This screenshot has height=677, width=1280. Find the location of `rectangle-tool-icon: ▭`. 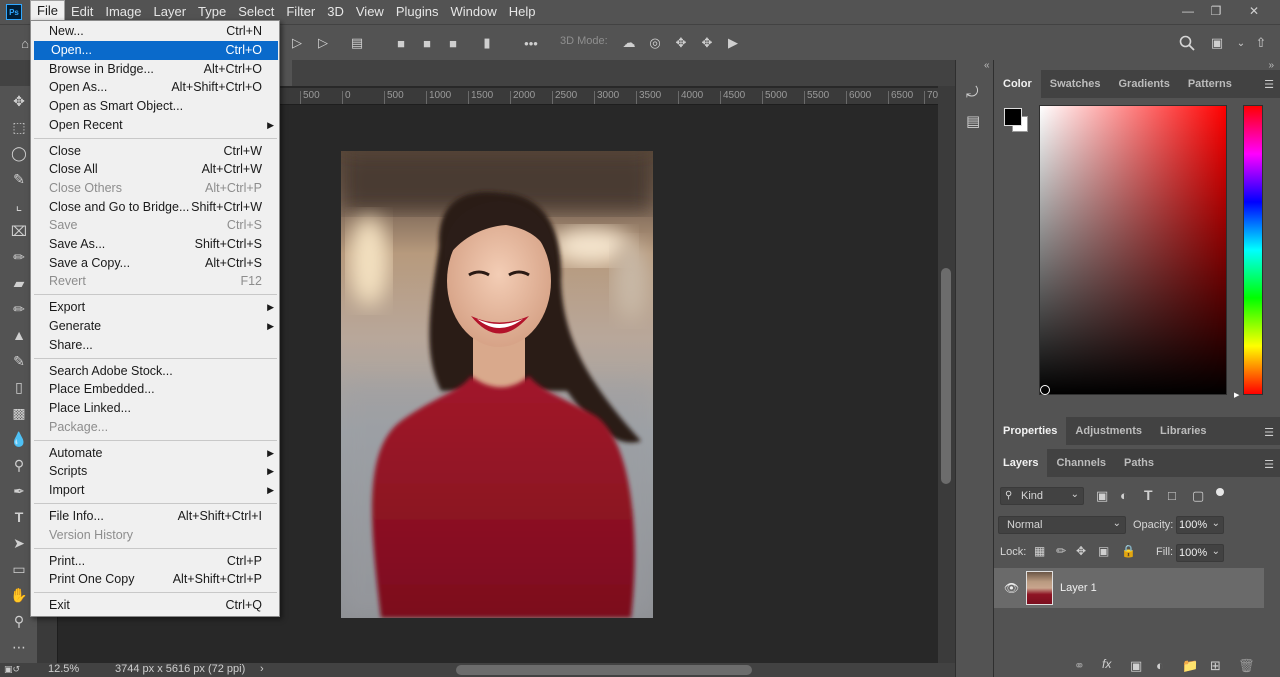

rectangle-tool-icon: ▭ is located at coordinates (19, 569).